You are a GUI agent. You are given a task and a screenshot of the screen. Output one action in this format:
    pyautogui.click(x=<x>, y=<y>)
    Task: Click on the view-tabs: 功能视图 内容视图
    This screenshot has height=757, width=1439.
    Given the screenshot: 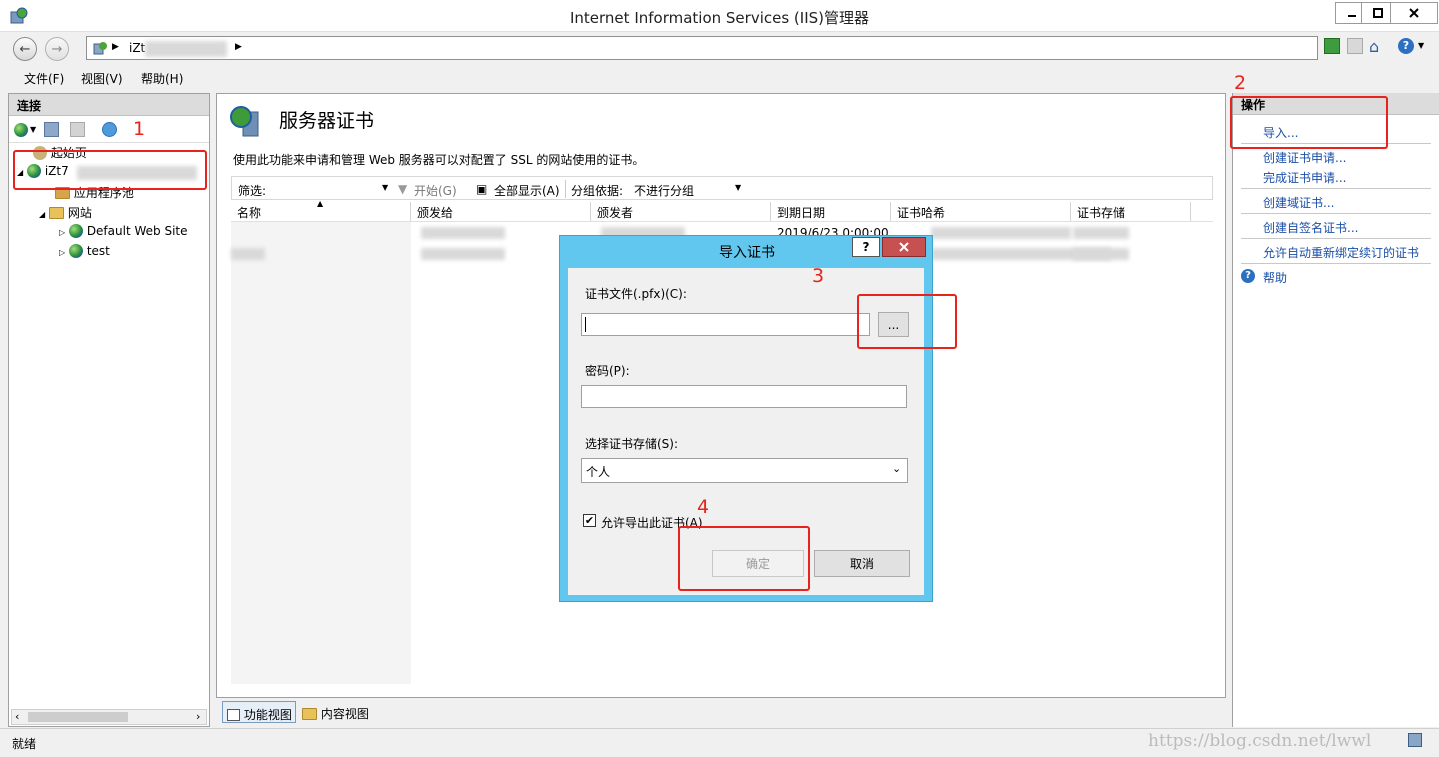 What is the action you would take?
    pyautogui.click(x=721, y=713)
    